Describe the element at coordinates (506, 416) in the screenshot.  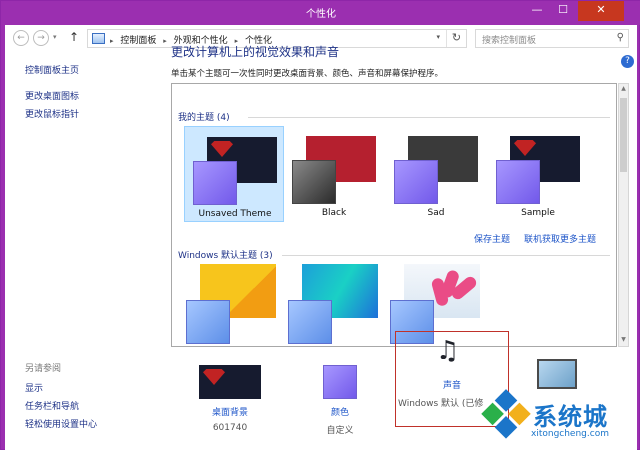
I see `watermark-logo` at that location.